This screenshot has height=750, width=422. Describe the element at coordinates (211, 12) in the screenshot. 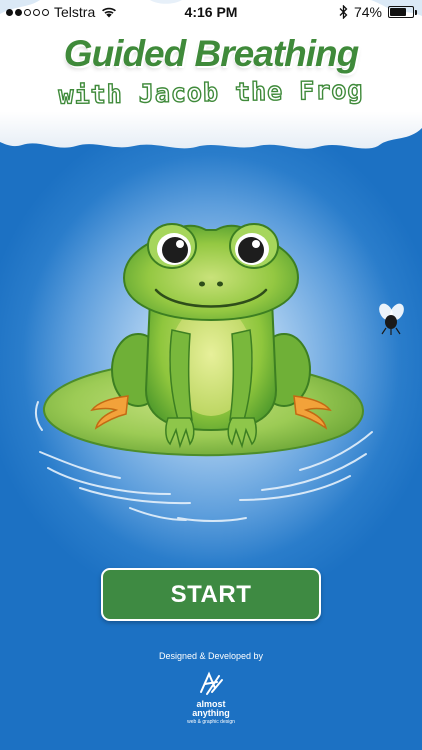

I see `status-bar: Telstra 4:16 PM 74%` at that location.